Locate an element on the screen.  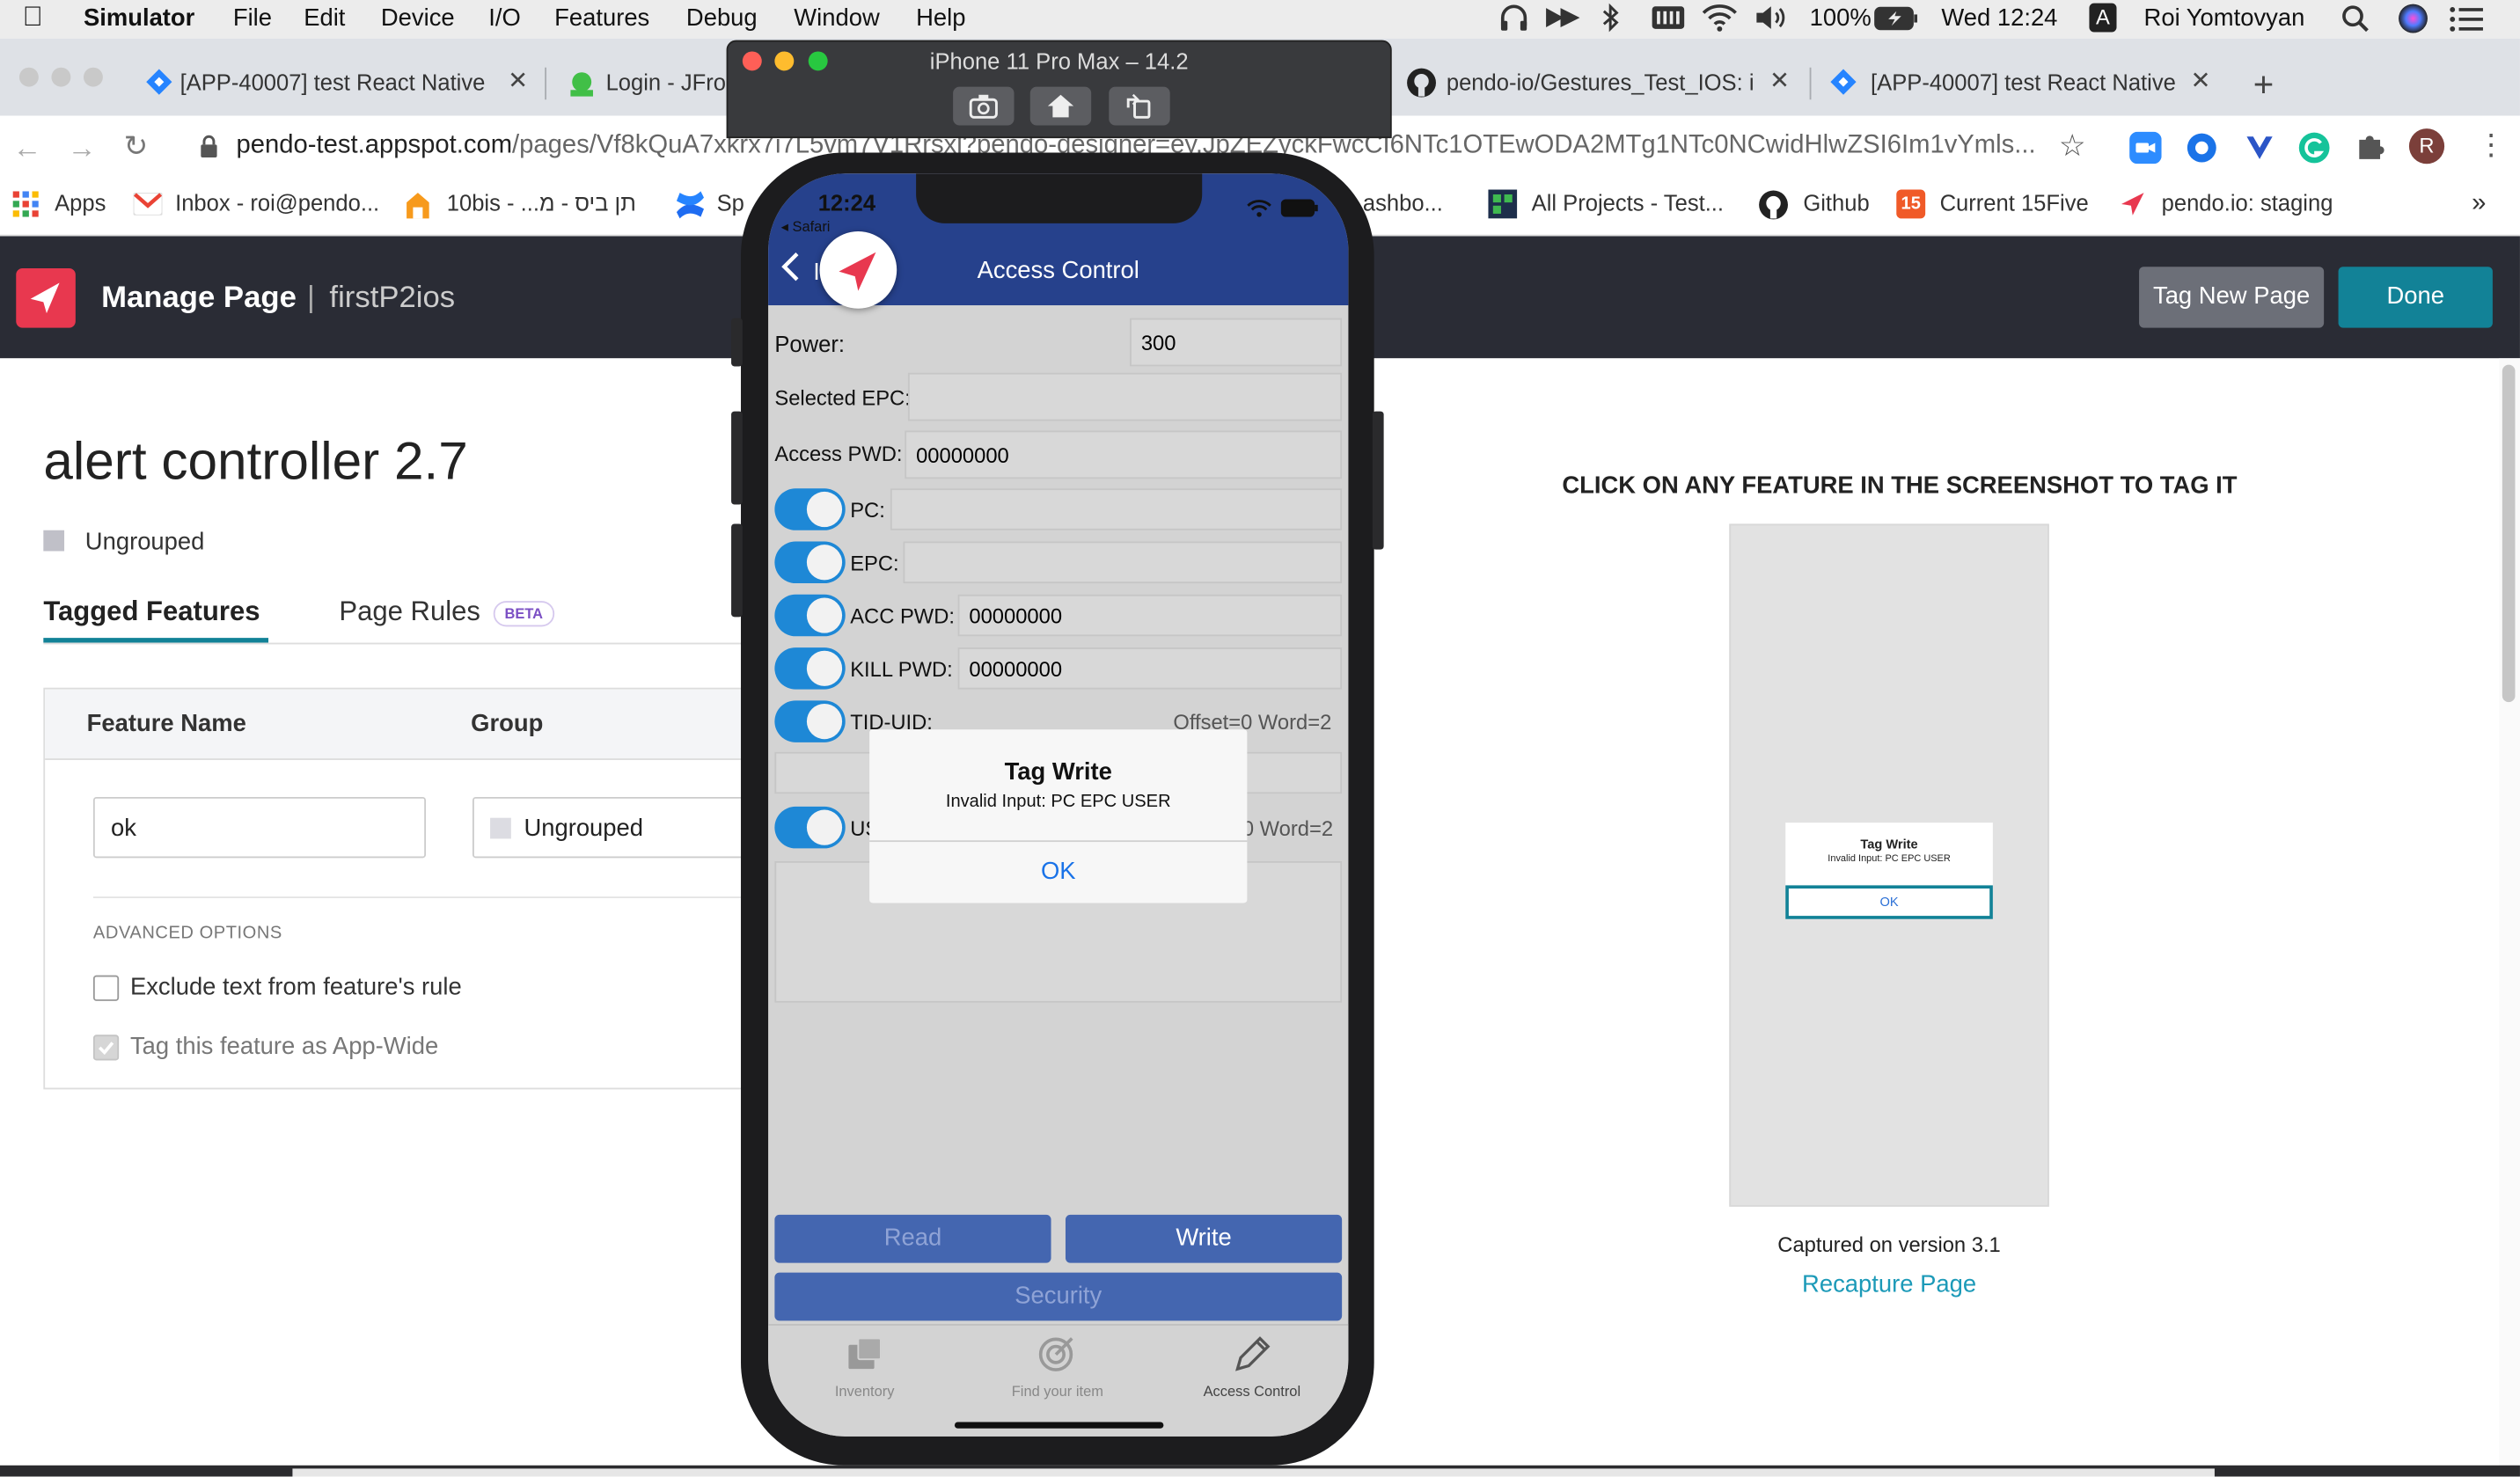
home-button is located at coordinates (1060, 106).